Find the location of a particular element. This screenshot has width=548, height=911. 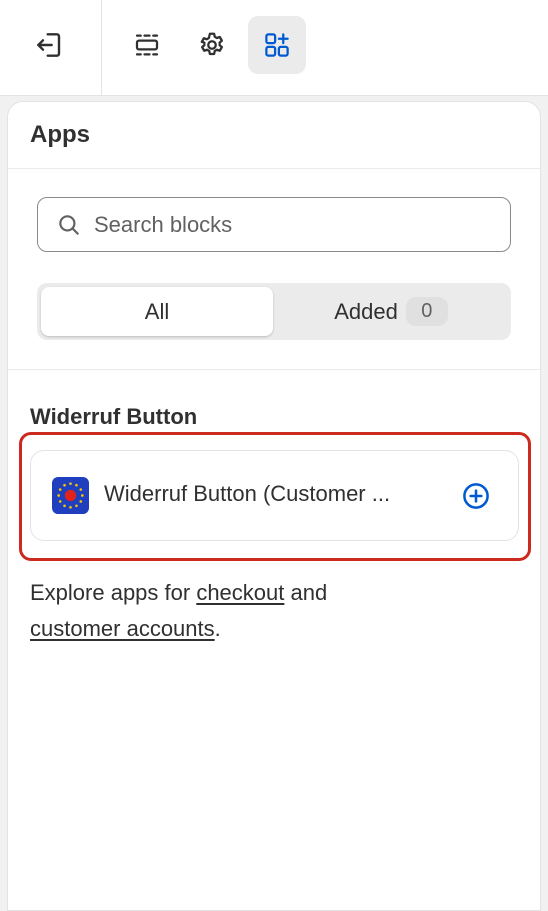

editor-toolbar is located at coordinates (274, 48).